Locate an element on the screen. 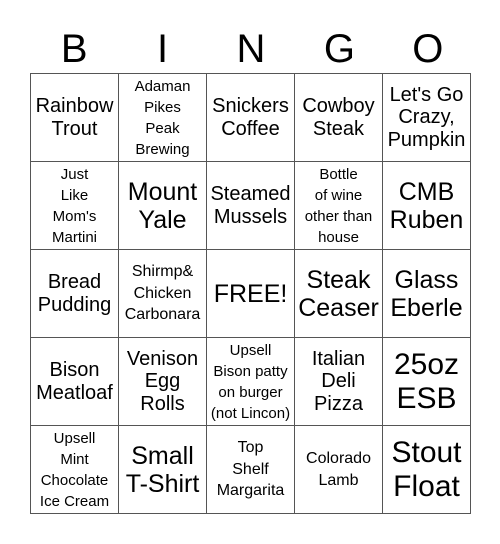 The image size is (500, 544). cell-label: Upsell Mint Chocolate Ice Cream is located at coordinates (74, 469).